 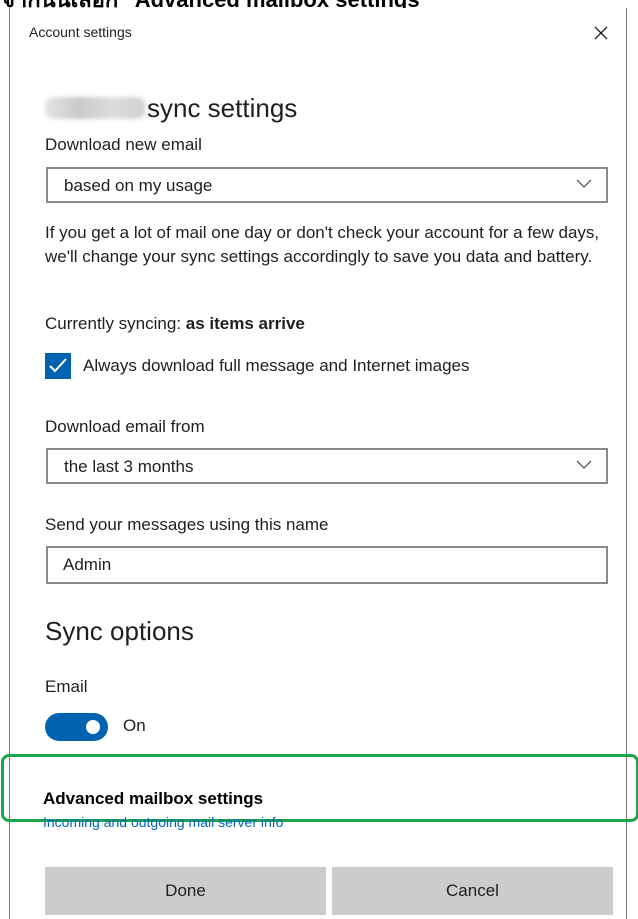 I want to click on close-button, so click(x=601, y=33).